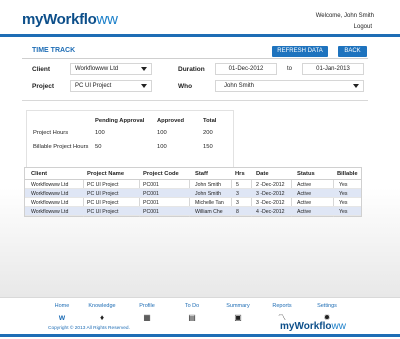  I want to click on logo-text: myWorkflo, so click(59, 19).